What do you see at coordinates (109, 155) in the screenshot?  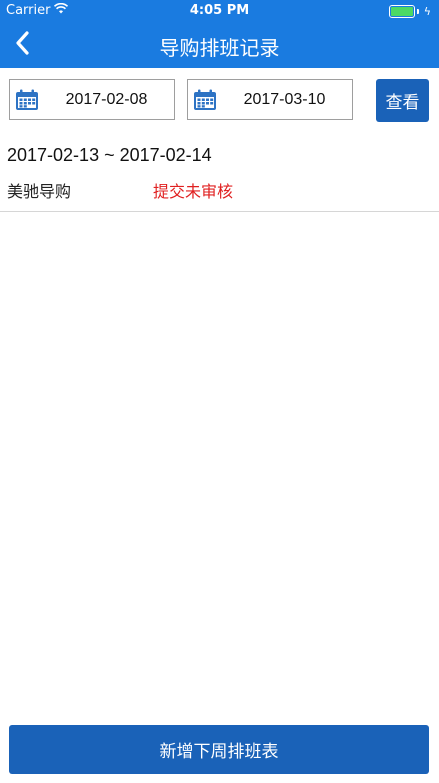 I see `record-date-range: 2017-02-13 ~ 2017-02-14` at bounding box center [109, 155].